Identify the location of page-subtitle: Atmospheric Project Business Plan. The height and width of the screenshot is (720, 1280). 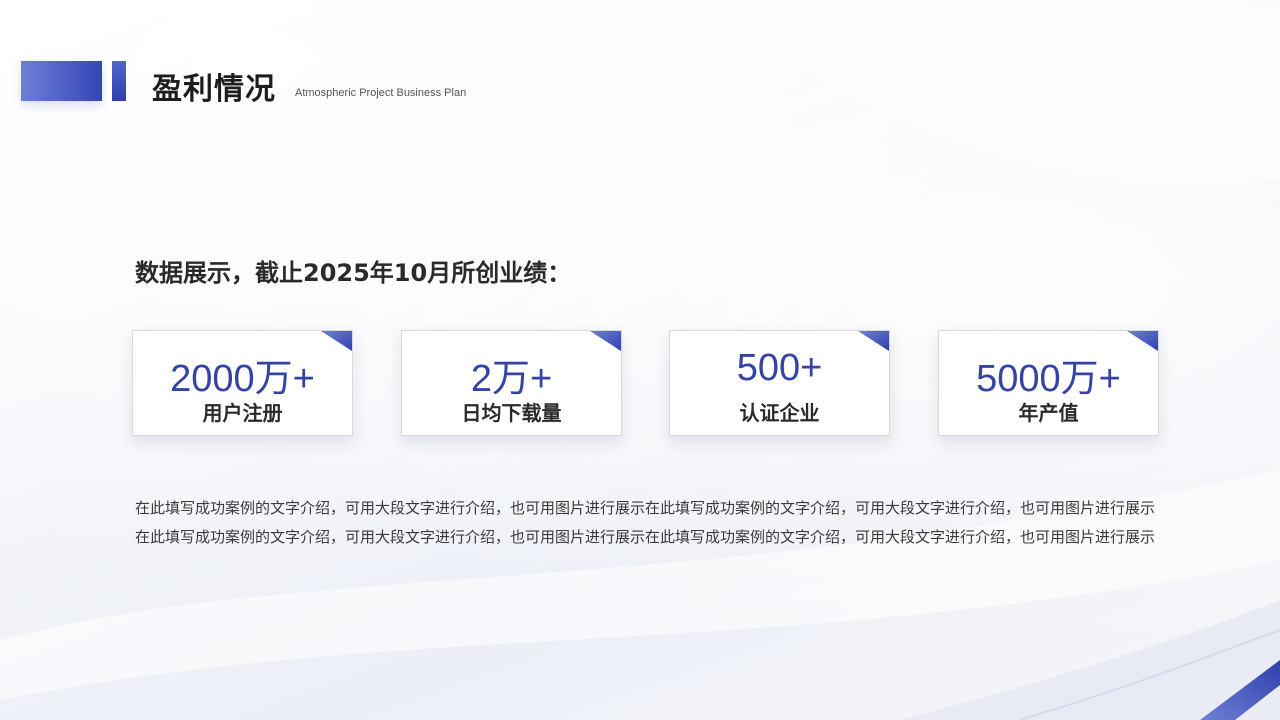
(381, 93).